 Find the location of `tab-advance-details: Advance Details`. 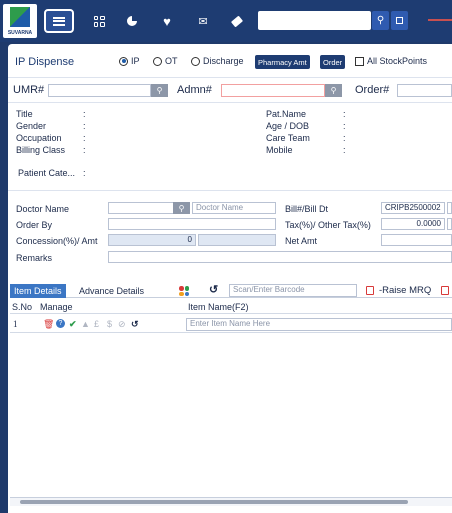

tab-advance-details: Advance Details is located at coordinates (111, 291).